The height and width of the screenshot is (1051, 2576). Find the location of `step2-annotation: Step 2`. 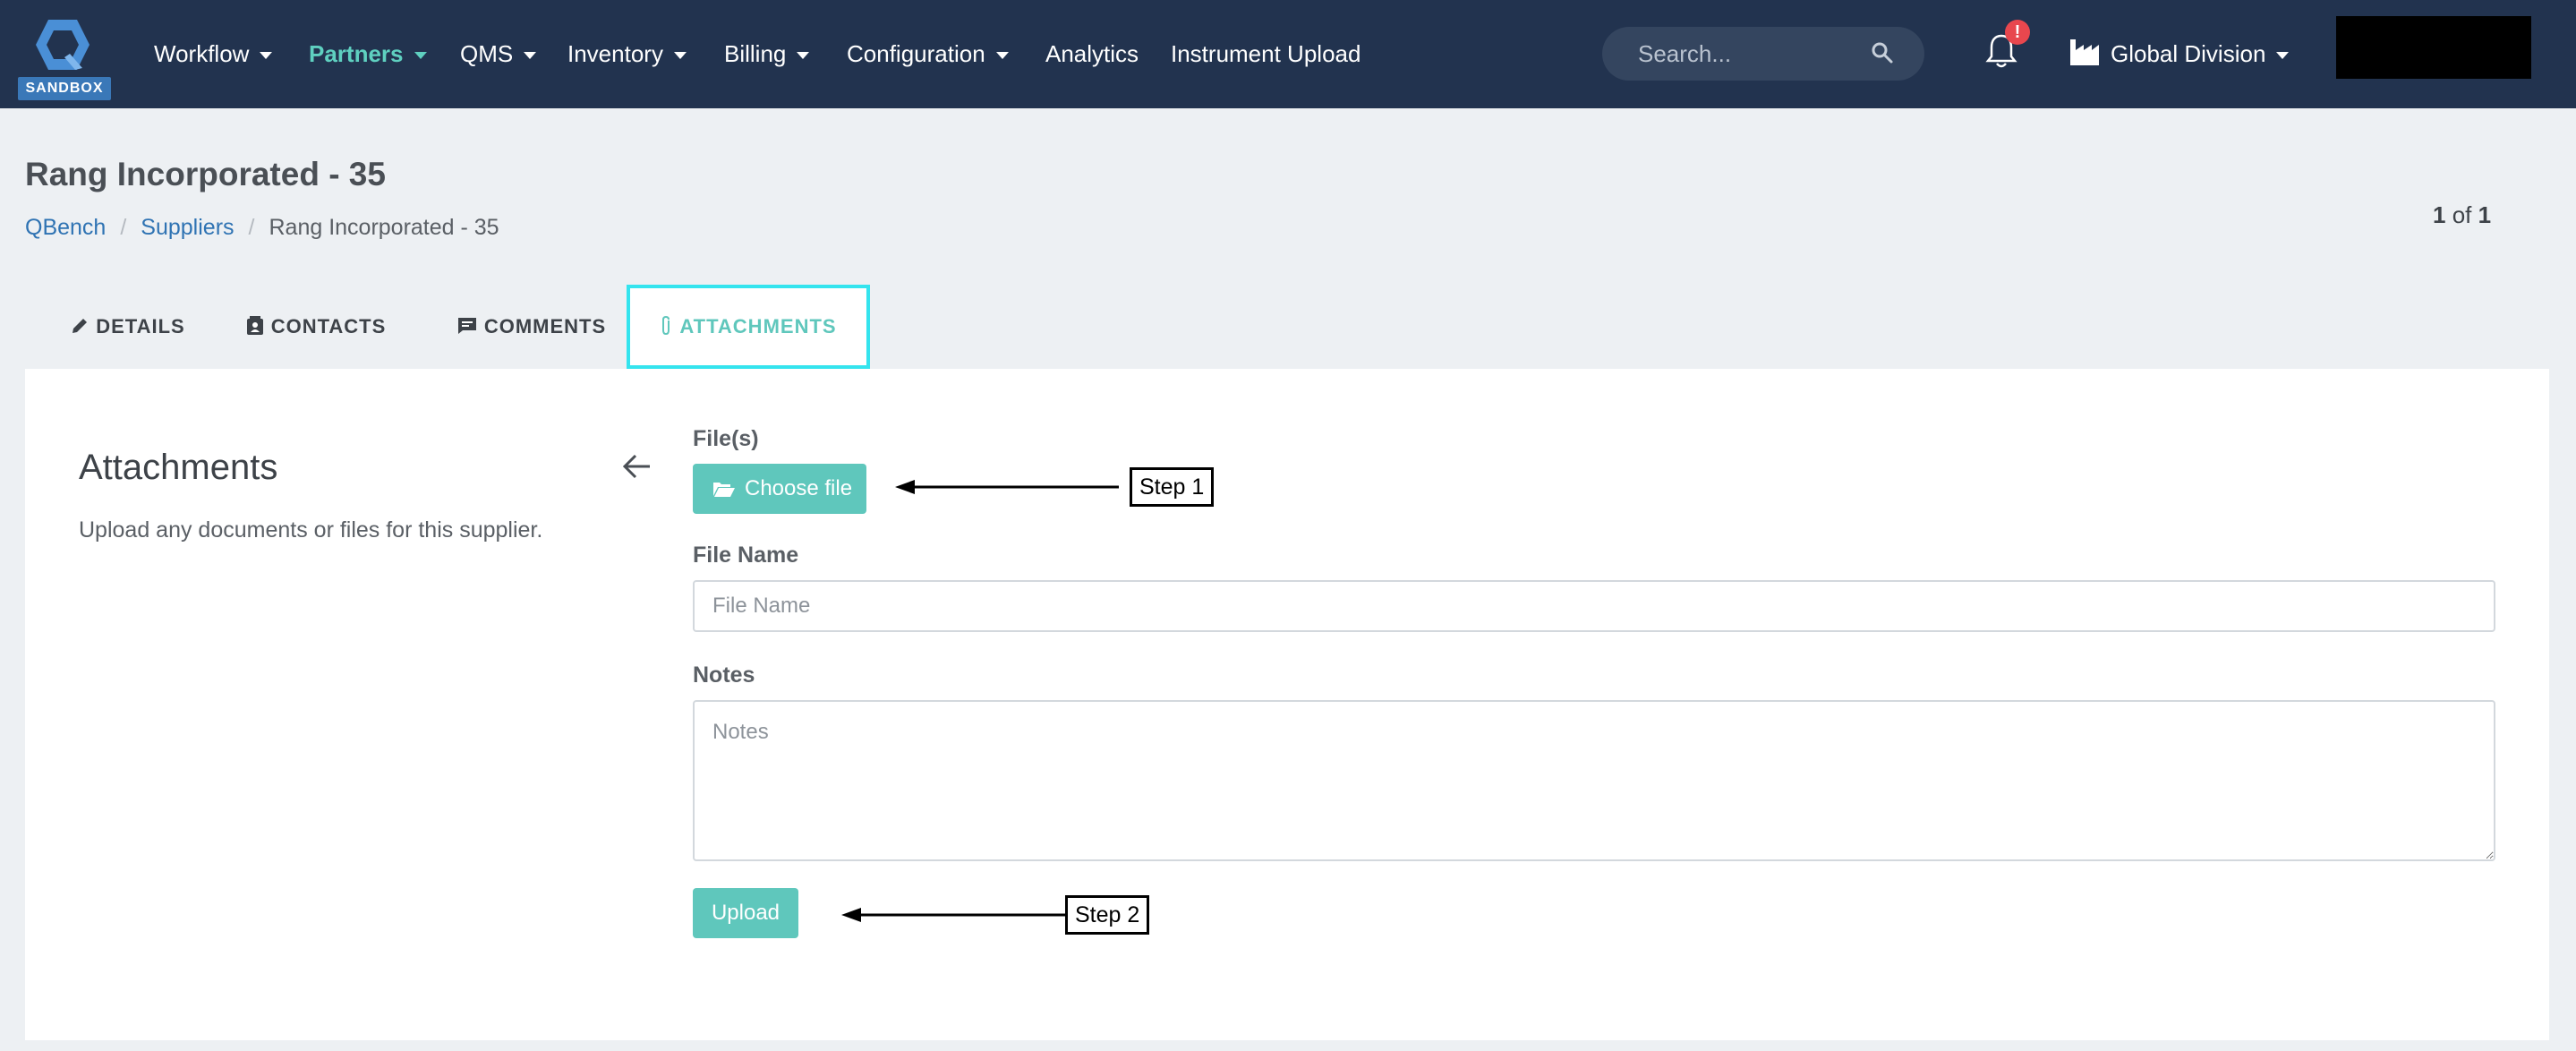

step2-annotation: Step 2 is located at coordinates (1107, 915).